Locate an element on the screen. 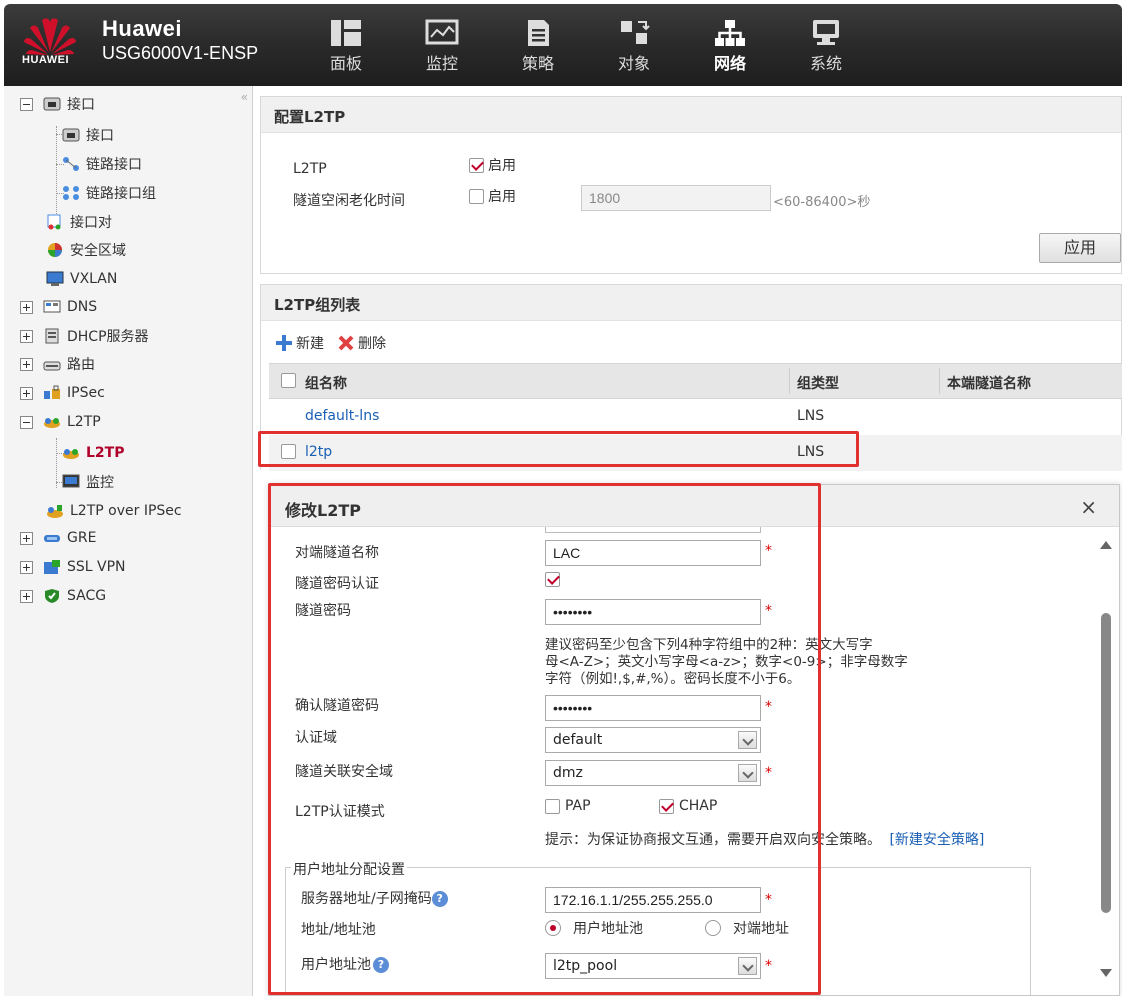 The height and width of the screenshot is (996, 1122). sidebar-item-link-interface-group: 链路接口组 is located at coordinates (109, 193).